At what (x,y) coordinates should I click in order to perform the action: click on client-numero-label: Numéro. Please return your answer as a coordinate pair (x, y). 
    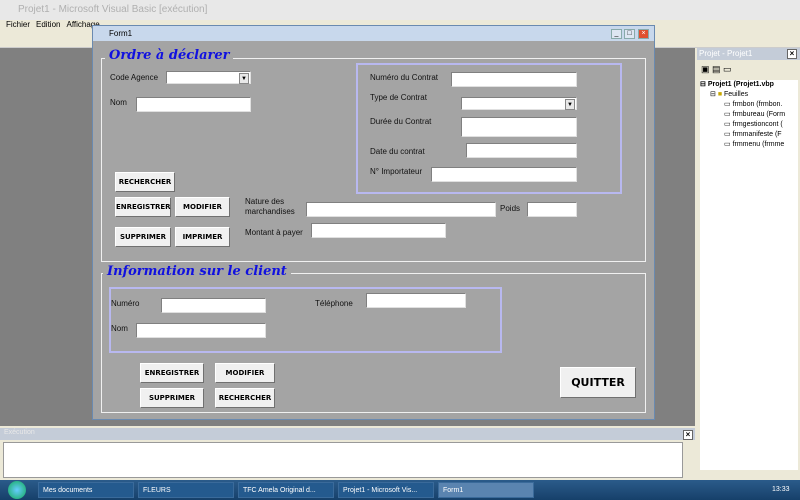
    Looking at the image, I should click on (125, 303).